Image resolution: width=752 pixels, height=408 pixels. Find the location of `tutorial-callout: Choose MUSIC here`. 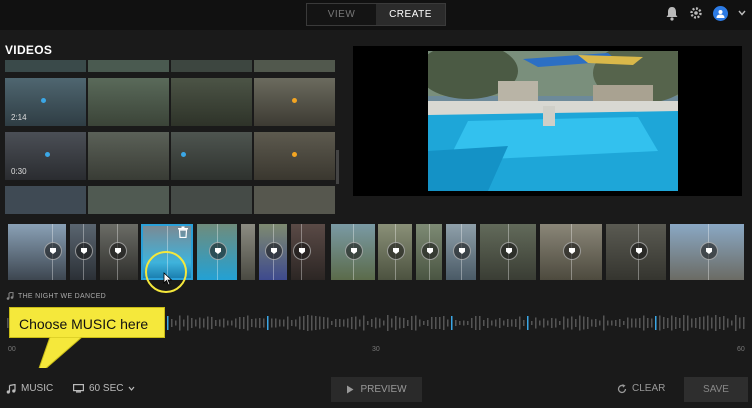

tutorial-callout: Choose MUSIC here is located at coordinates (87, 322).